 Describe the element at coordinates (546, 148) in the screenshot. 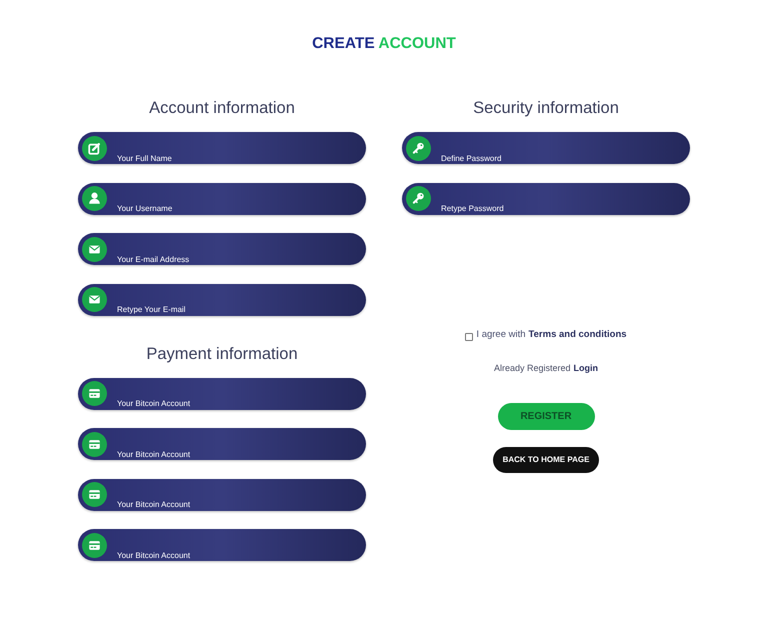

I see `password-field: Define Password` at that location.